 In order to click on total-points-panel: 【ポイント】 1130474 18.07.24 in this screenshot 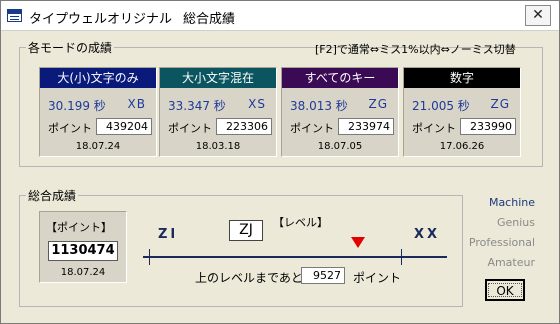, I will do `click(83, 247)`.